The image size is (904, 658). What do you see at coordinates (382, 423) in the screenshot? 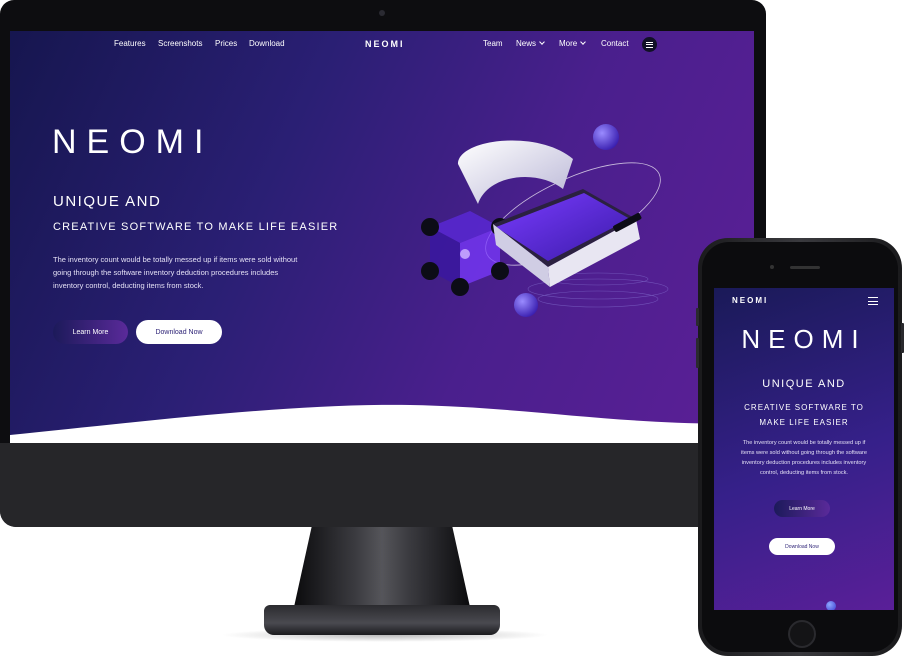
I see `hero-bottom-wave` at bounding box center [382, 423].